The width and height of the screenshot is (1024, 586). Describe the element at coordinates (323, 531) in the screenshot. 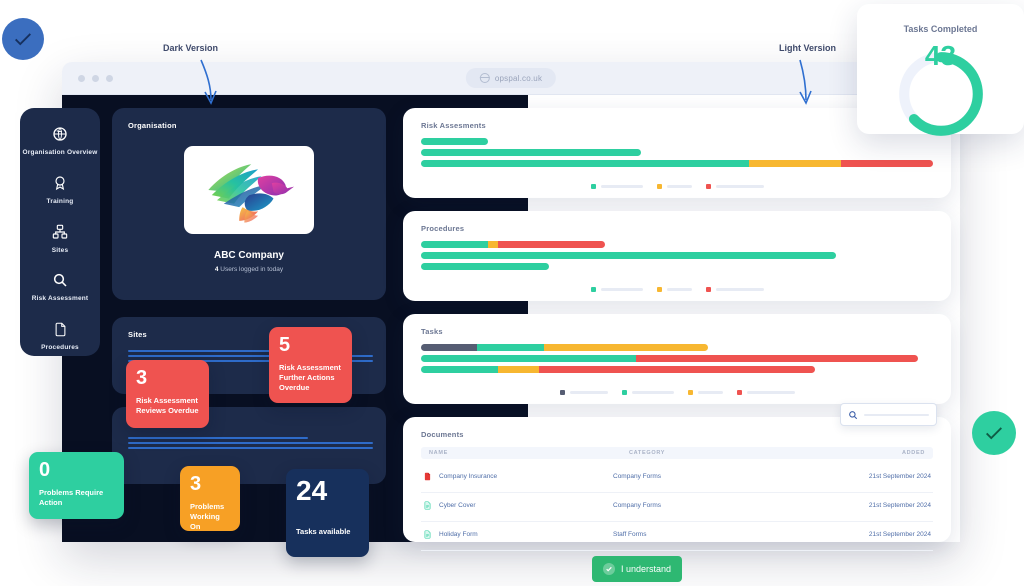

I see `stat-tile-caption: Tasks available` at that location.